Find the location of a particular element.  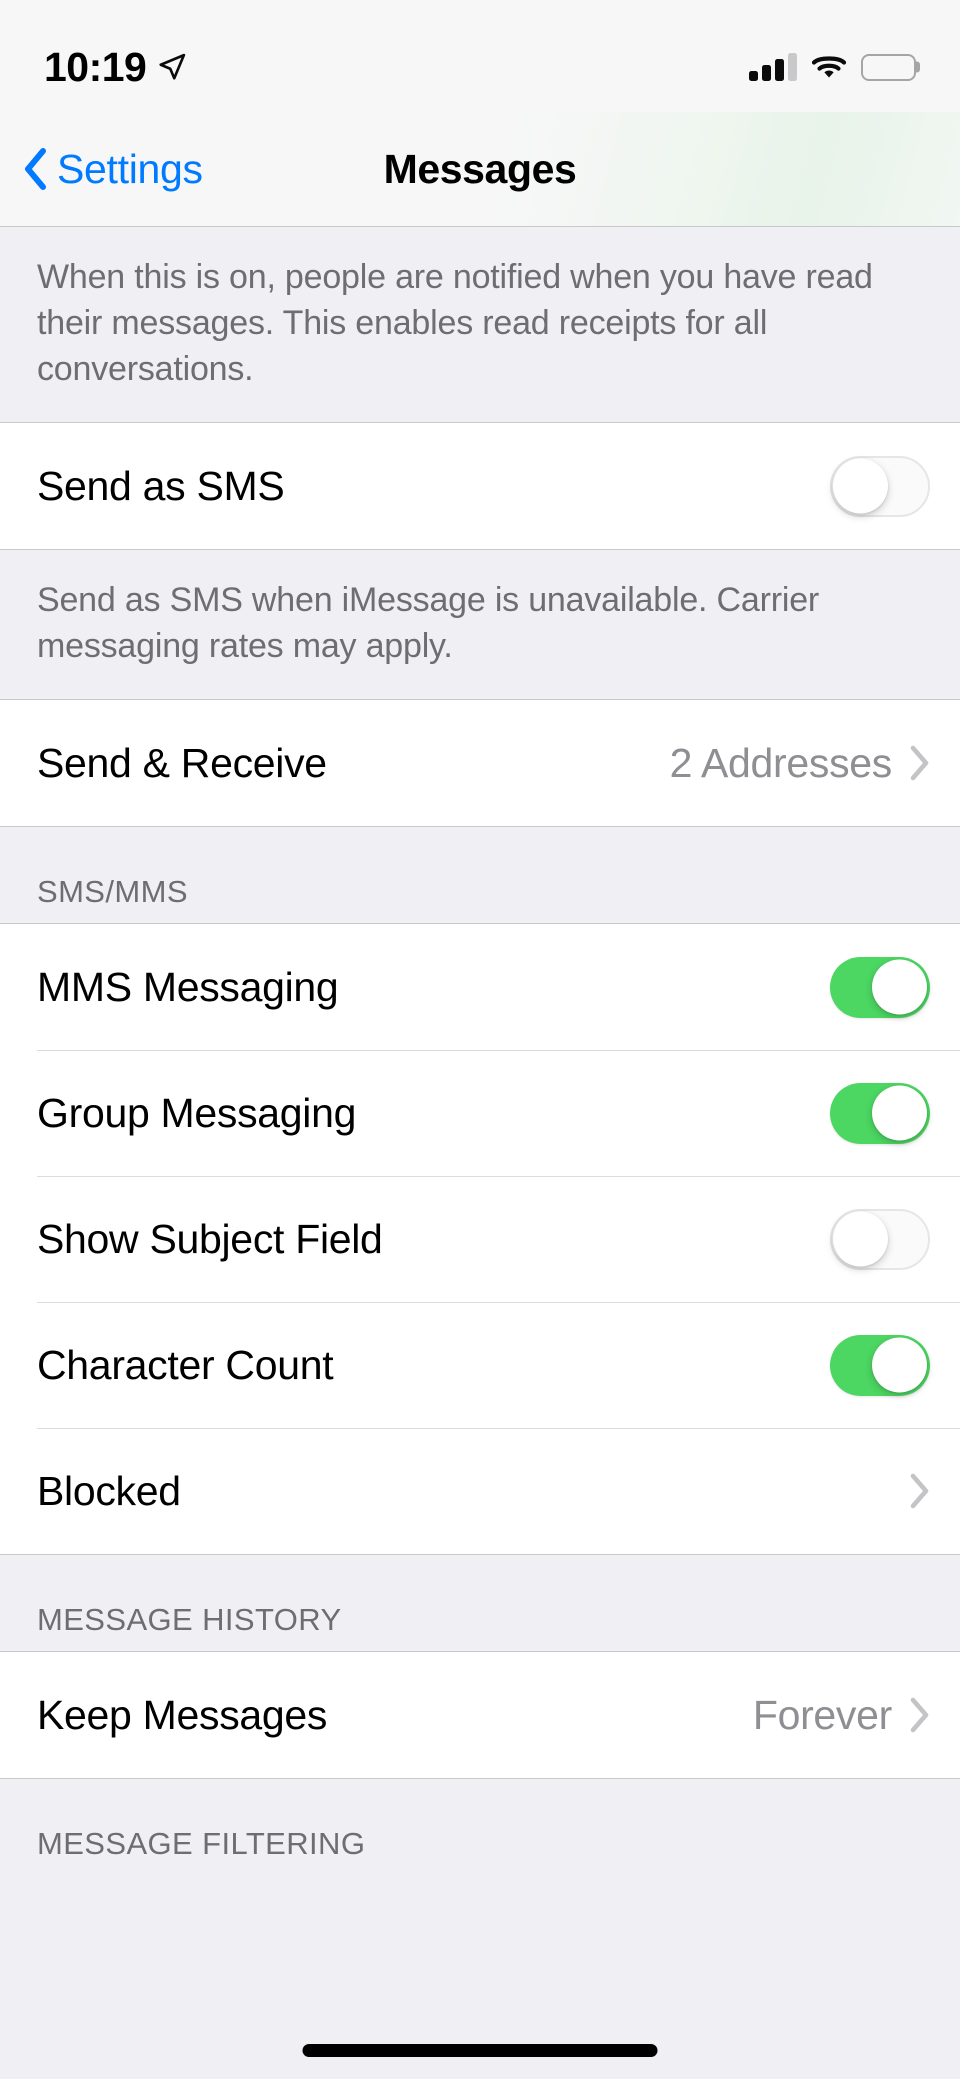

section-header-message-filtering: MESSAGE FILTERING is located at coordinates (201, 1843).